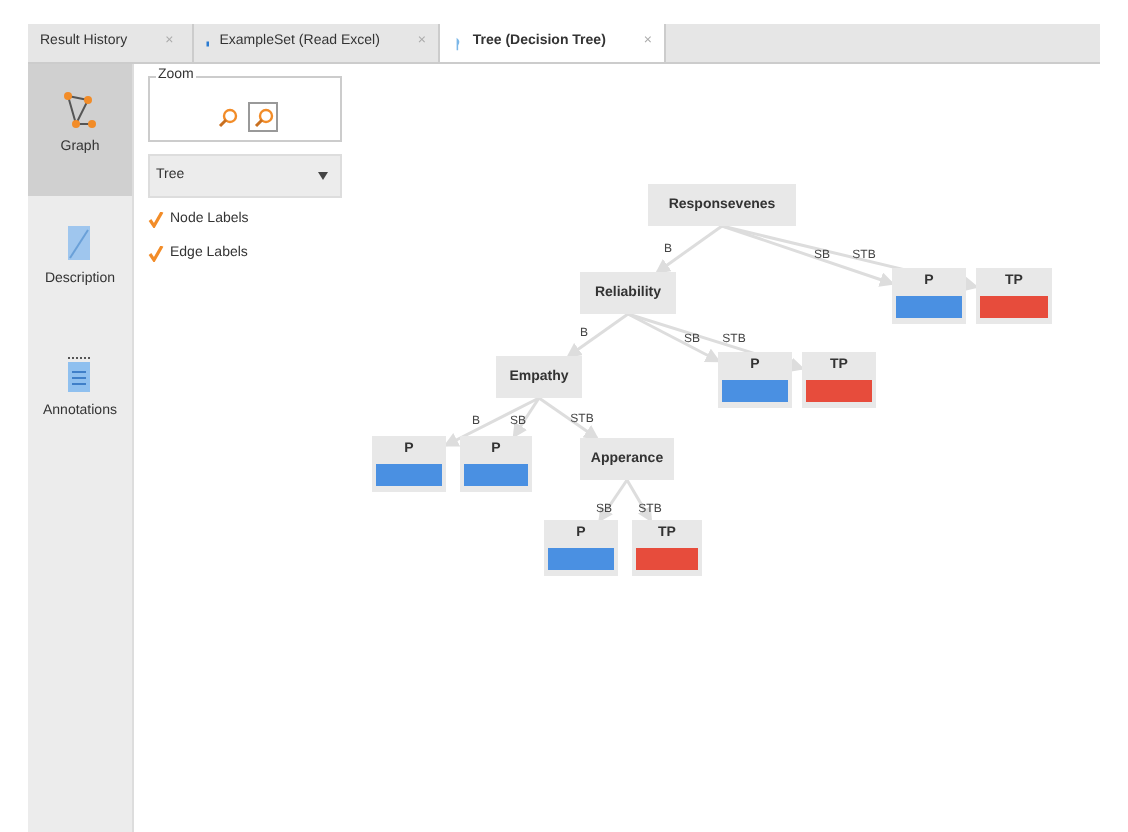  Describe the element at coordinates (323, 176) in the screenshot. I see `caret-icon` at that location.